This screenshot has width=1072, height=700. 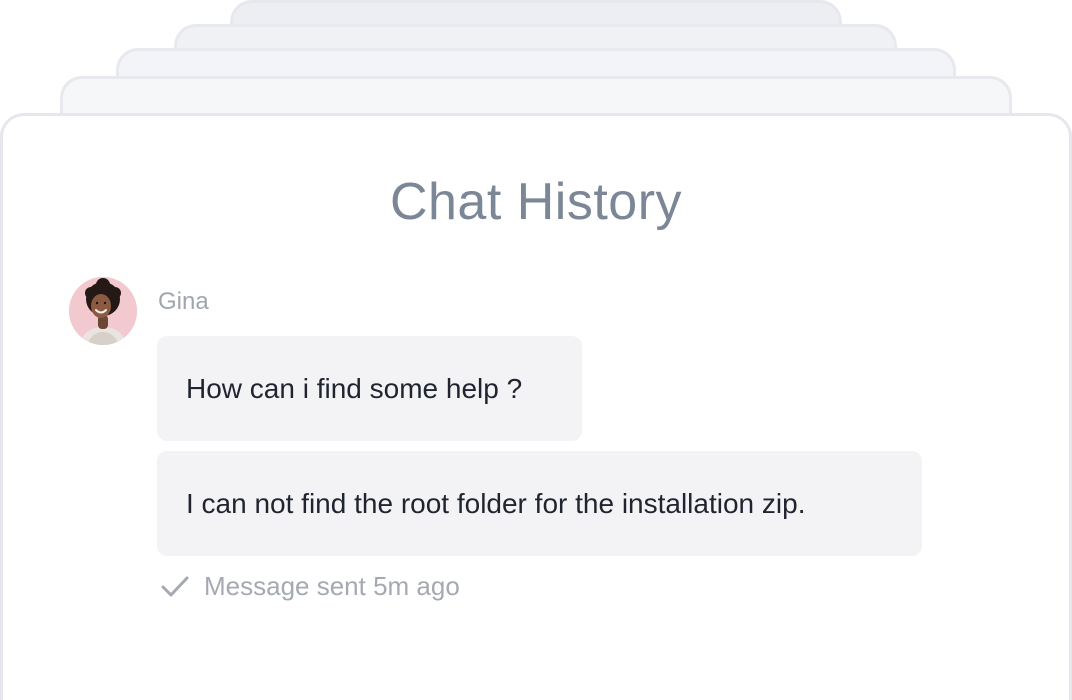 I want to click on avatar-photo-icon, so click(x=103, y=311).